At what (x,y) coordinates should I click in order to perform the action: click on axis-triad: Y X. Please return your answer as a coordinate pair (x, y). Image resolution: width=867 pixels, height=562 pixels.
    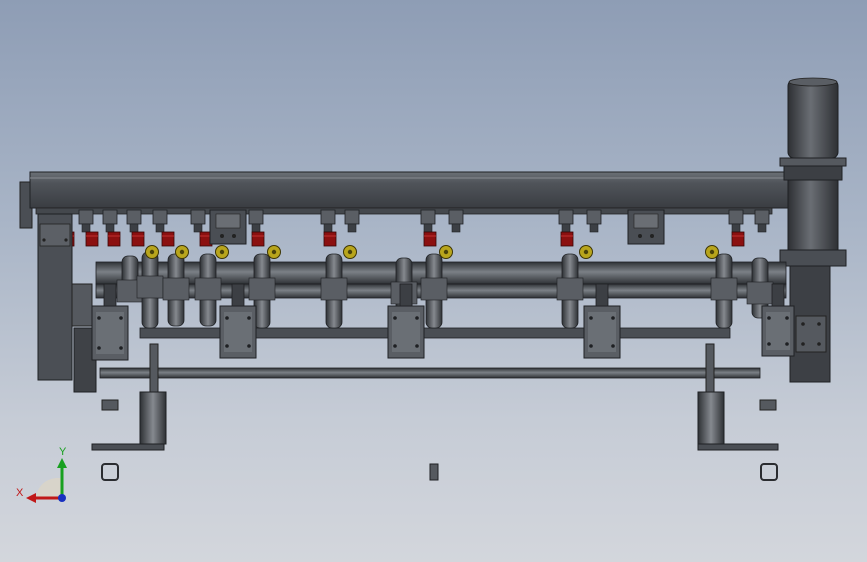
    Looking at the image, I should click on (41, 474).